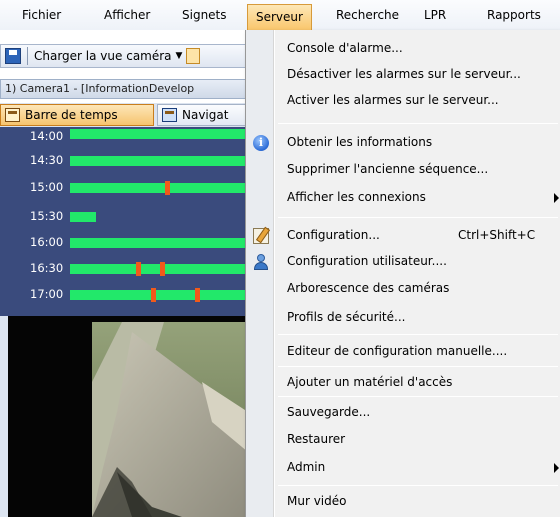 The image size is (560, 517). Describe the element at coordinates (193, 56) in the screenshot. I see `calendar-icon` at that location.